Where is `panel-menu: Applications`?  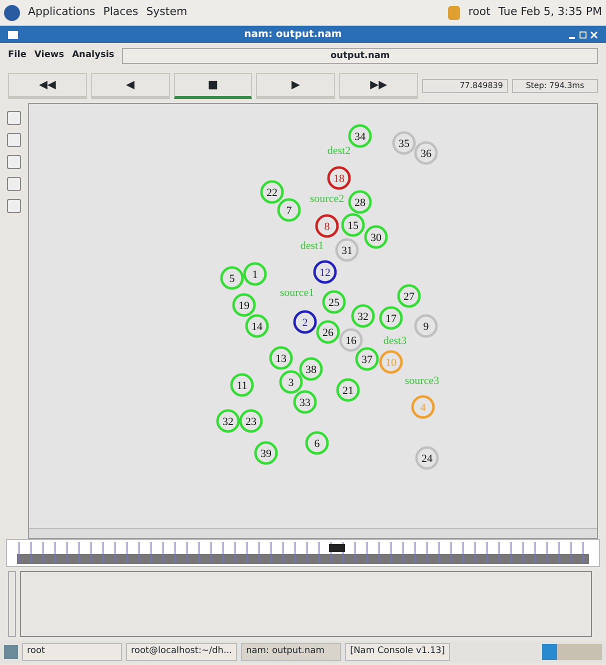 panel-menu: Applications is located at coordinates (62, 12).